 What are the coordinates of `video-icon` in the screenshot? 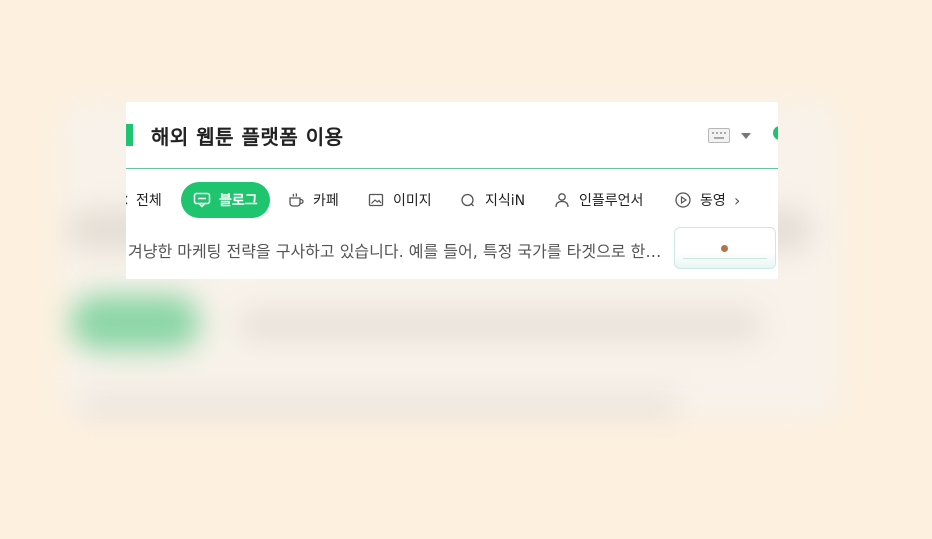 It's located at (683, 200).